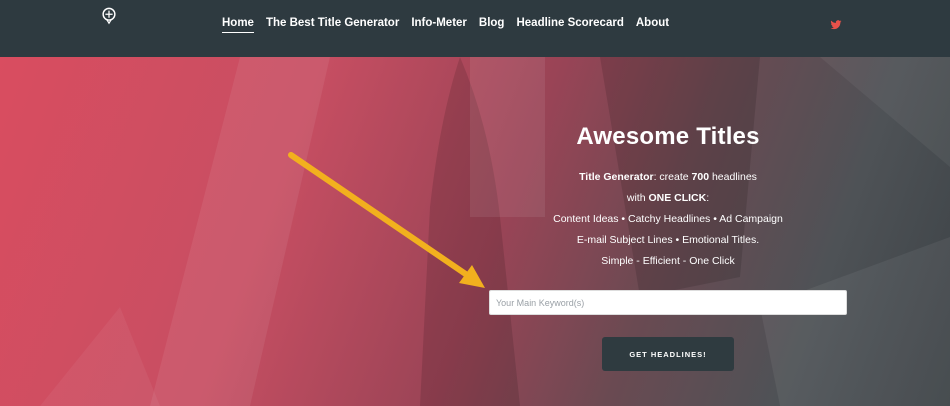 This screenshot has height=406, width=950. Describe the element at coordinates (637, 198) in the screenshot. I see `hero-line-2-text: with` at that location.